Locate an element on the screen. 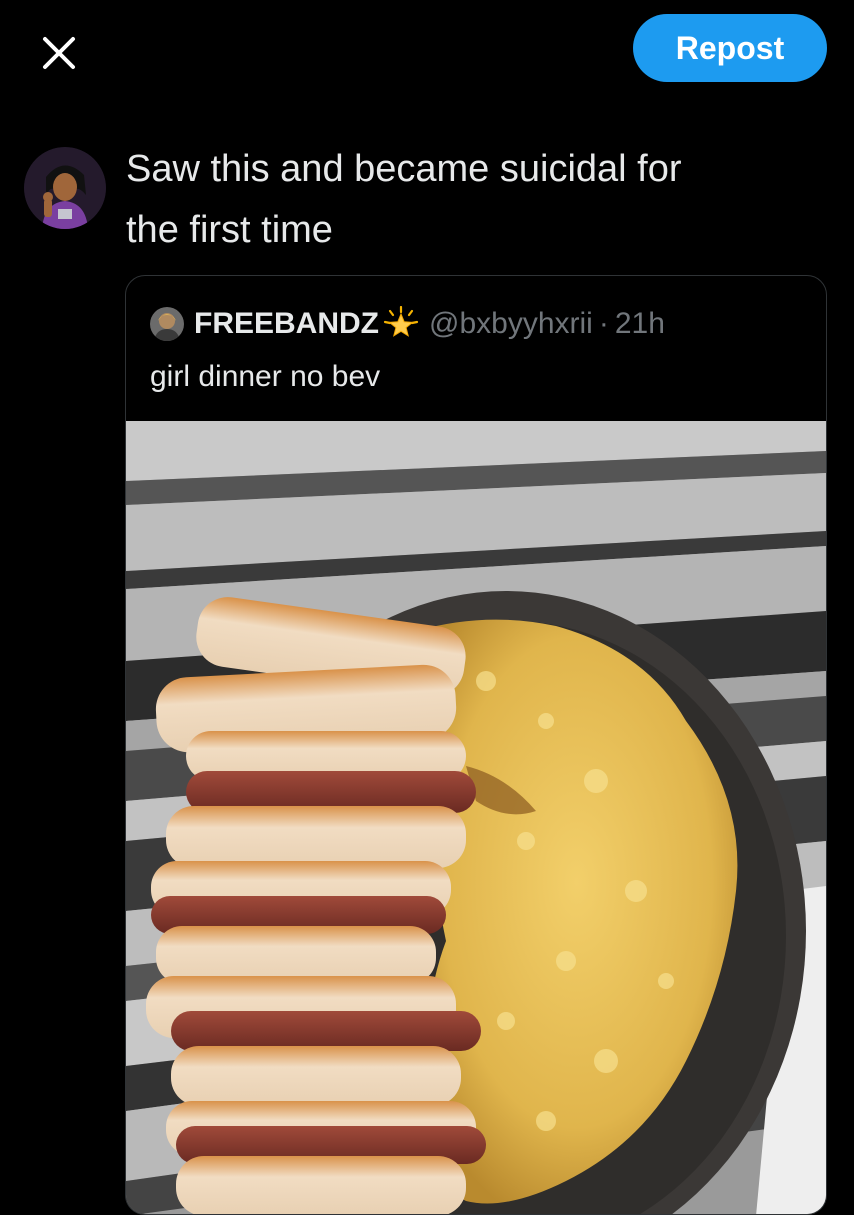  user-avatar is located at coordinates (65, 188).